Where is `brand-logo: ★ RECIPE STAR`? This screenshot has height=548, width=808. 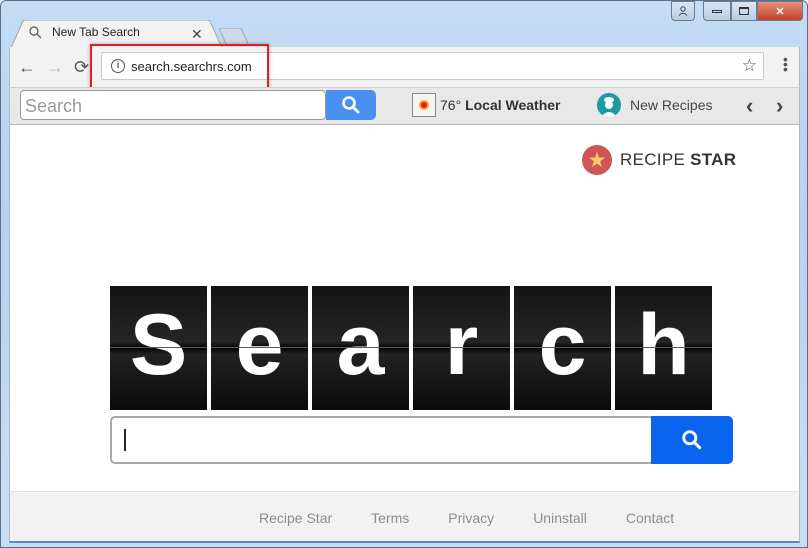
brand-logo: ★ RECIPE STAR is located at coordinates (659, 160).